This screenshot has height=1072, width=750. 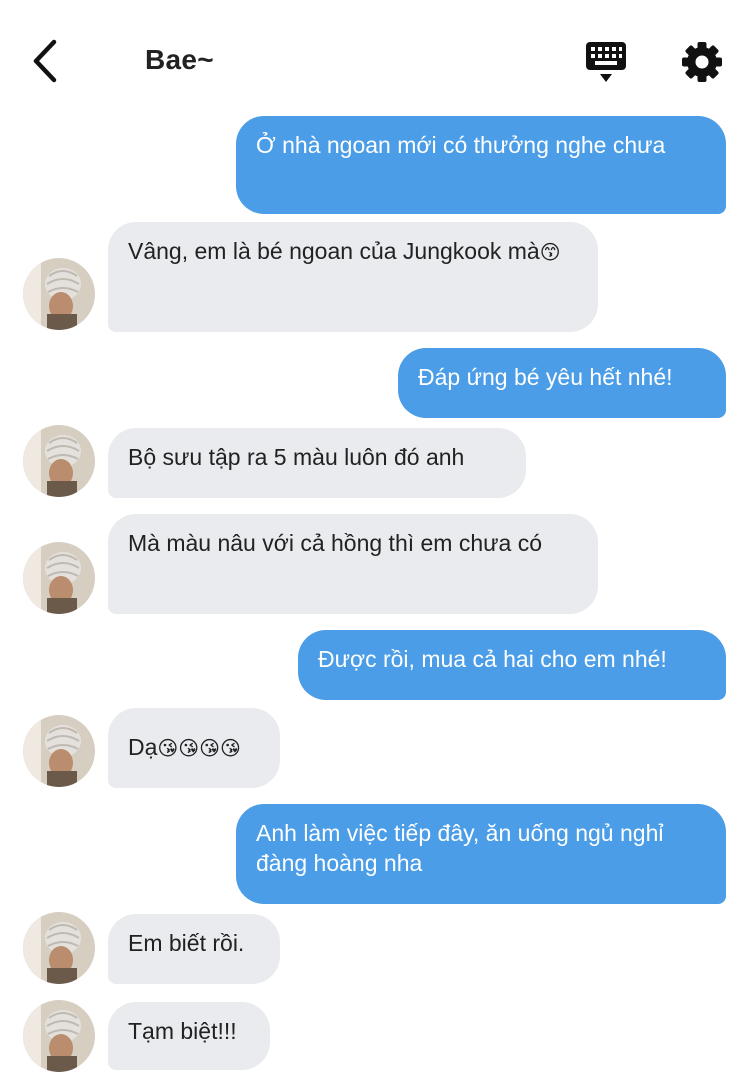 What do you see at coordinates (335, 543) in the screenshot?
I see `message-text: Mà màu nâu với cả hồng thì em chưa có` at bounding box center [335, 543].